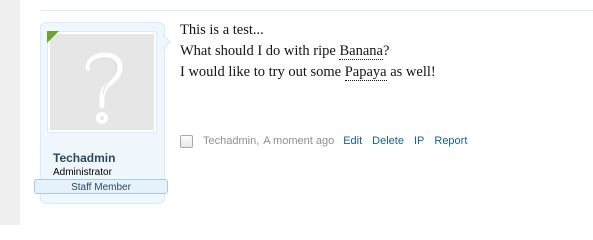 This screenshot has height=240, width=593. I want to click on message-text: as well!, so click(411, 72).